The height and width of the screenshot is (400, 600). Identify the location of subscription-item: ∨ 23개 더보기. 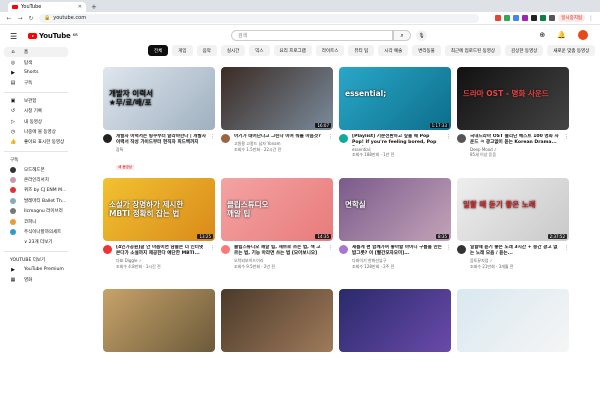
(36, 242).